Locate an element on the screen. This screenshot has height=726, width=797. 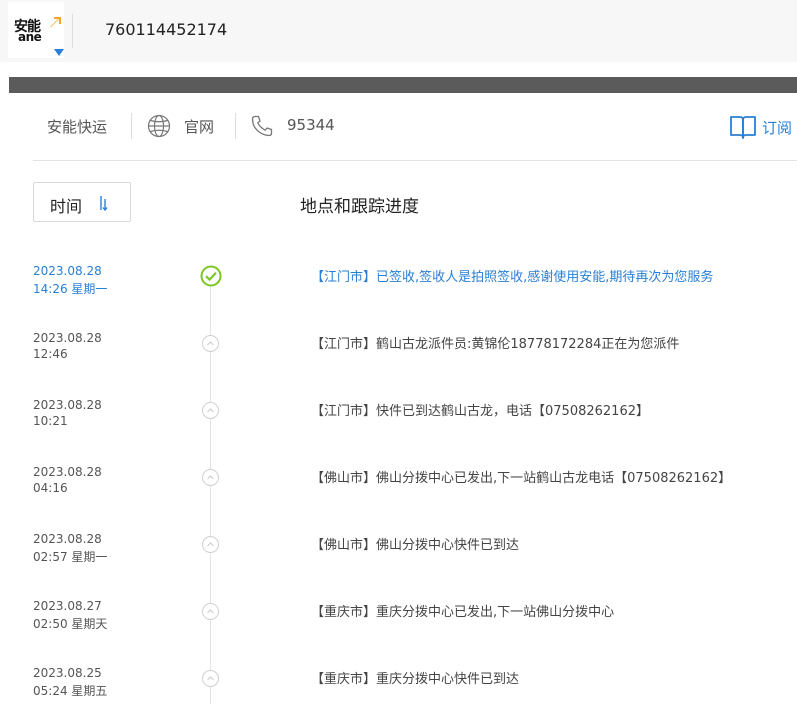
sort-label: 时间 is located at coordinates (66, 206).